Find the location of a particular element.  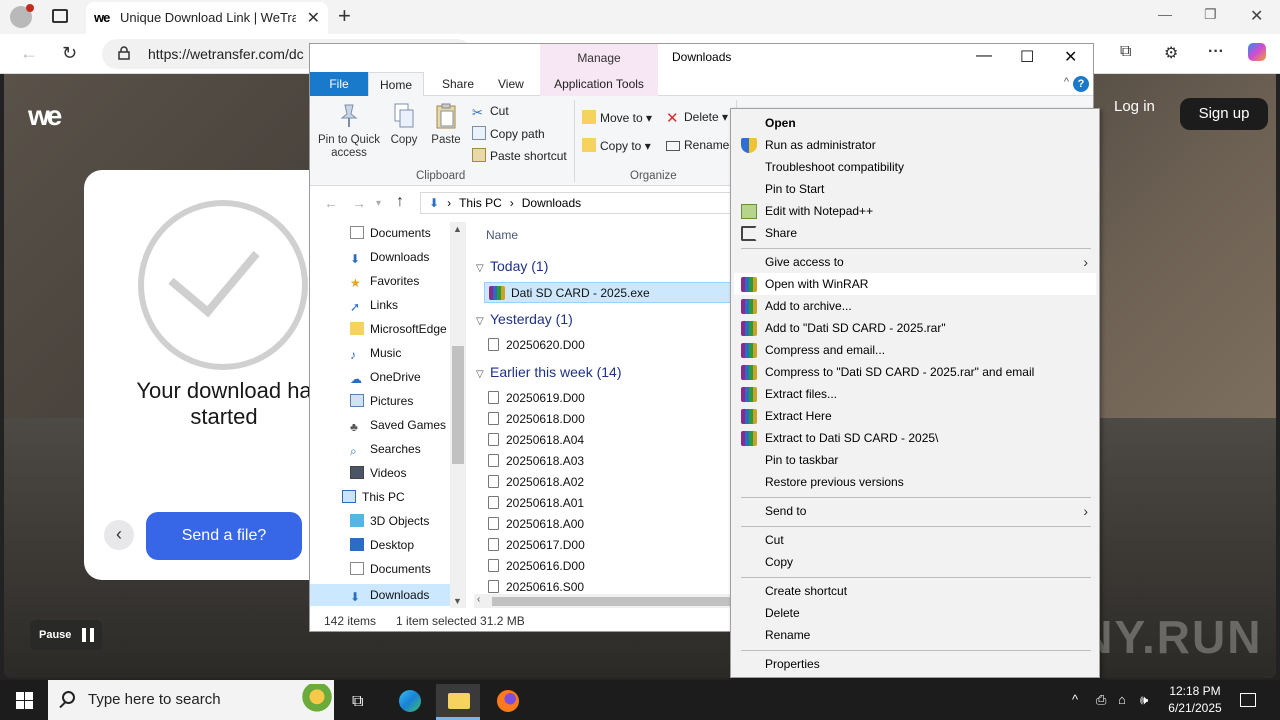

column-header-name: Name is located at coordinates (502, 235).